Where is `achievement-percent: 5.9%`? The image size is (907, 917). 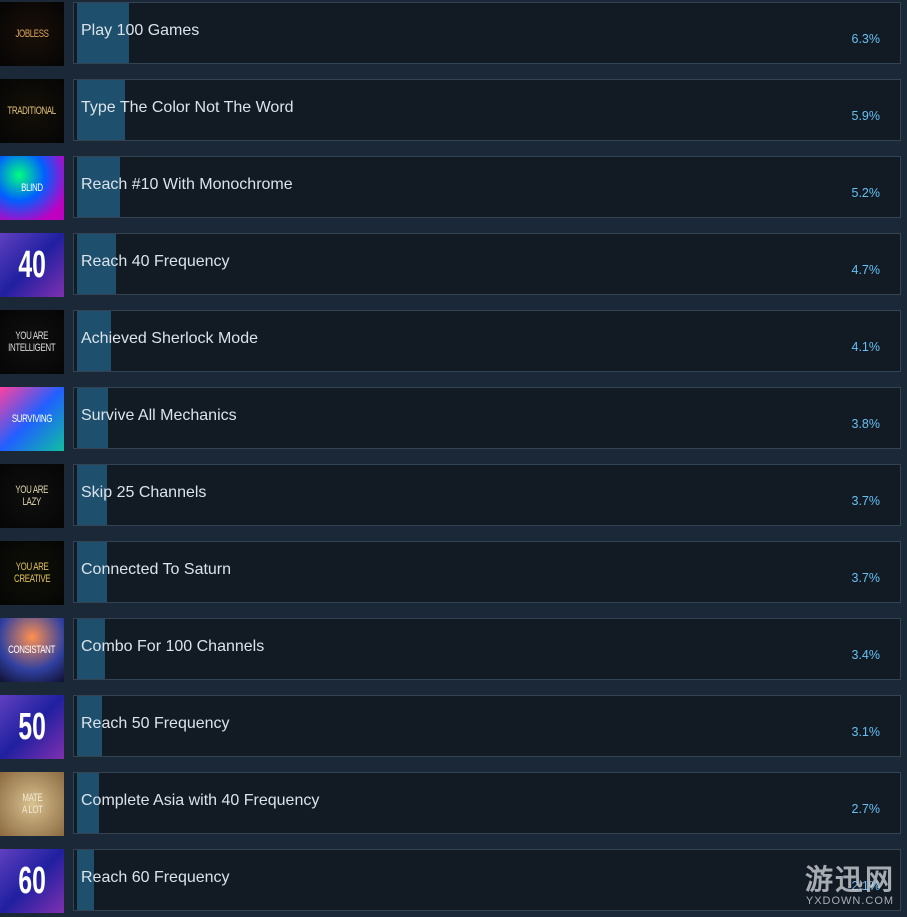
achievement-percent: 5.9% is located at coordinates (866, 116).